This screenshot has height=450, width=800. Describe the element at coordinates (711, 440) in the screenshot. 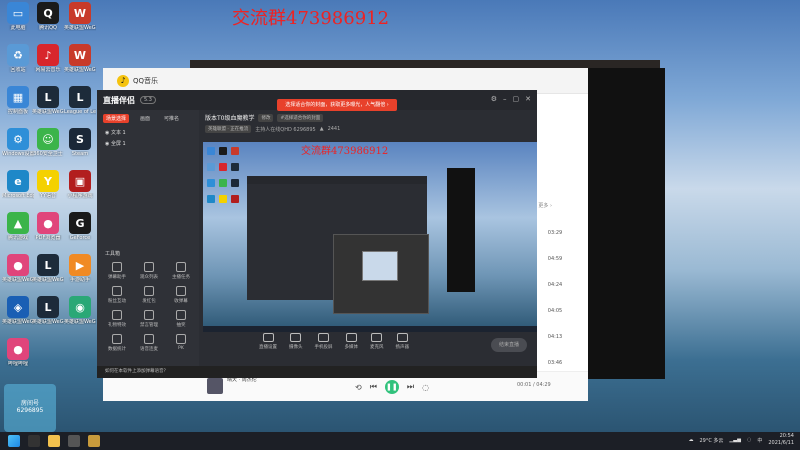

I see `weather-text: 29°C 多云` at that location.